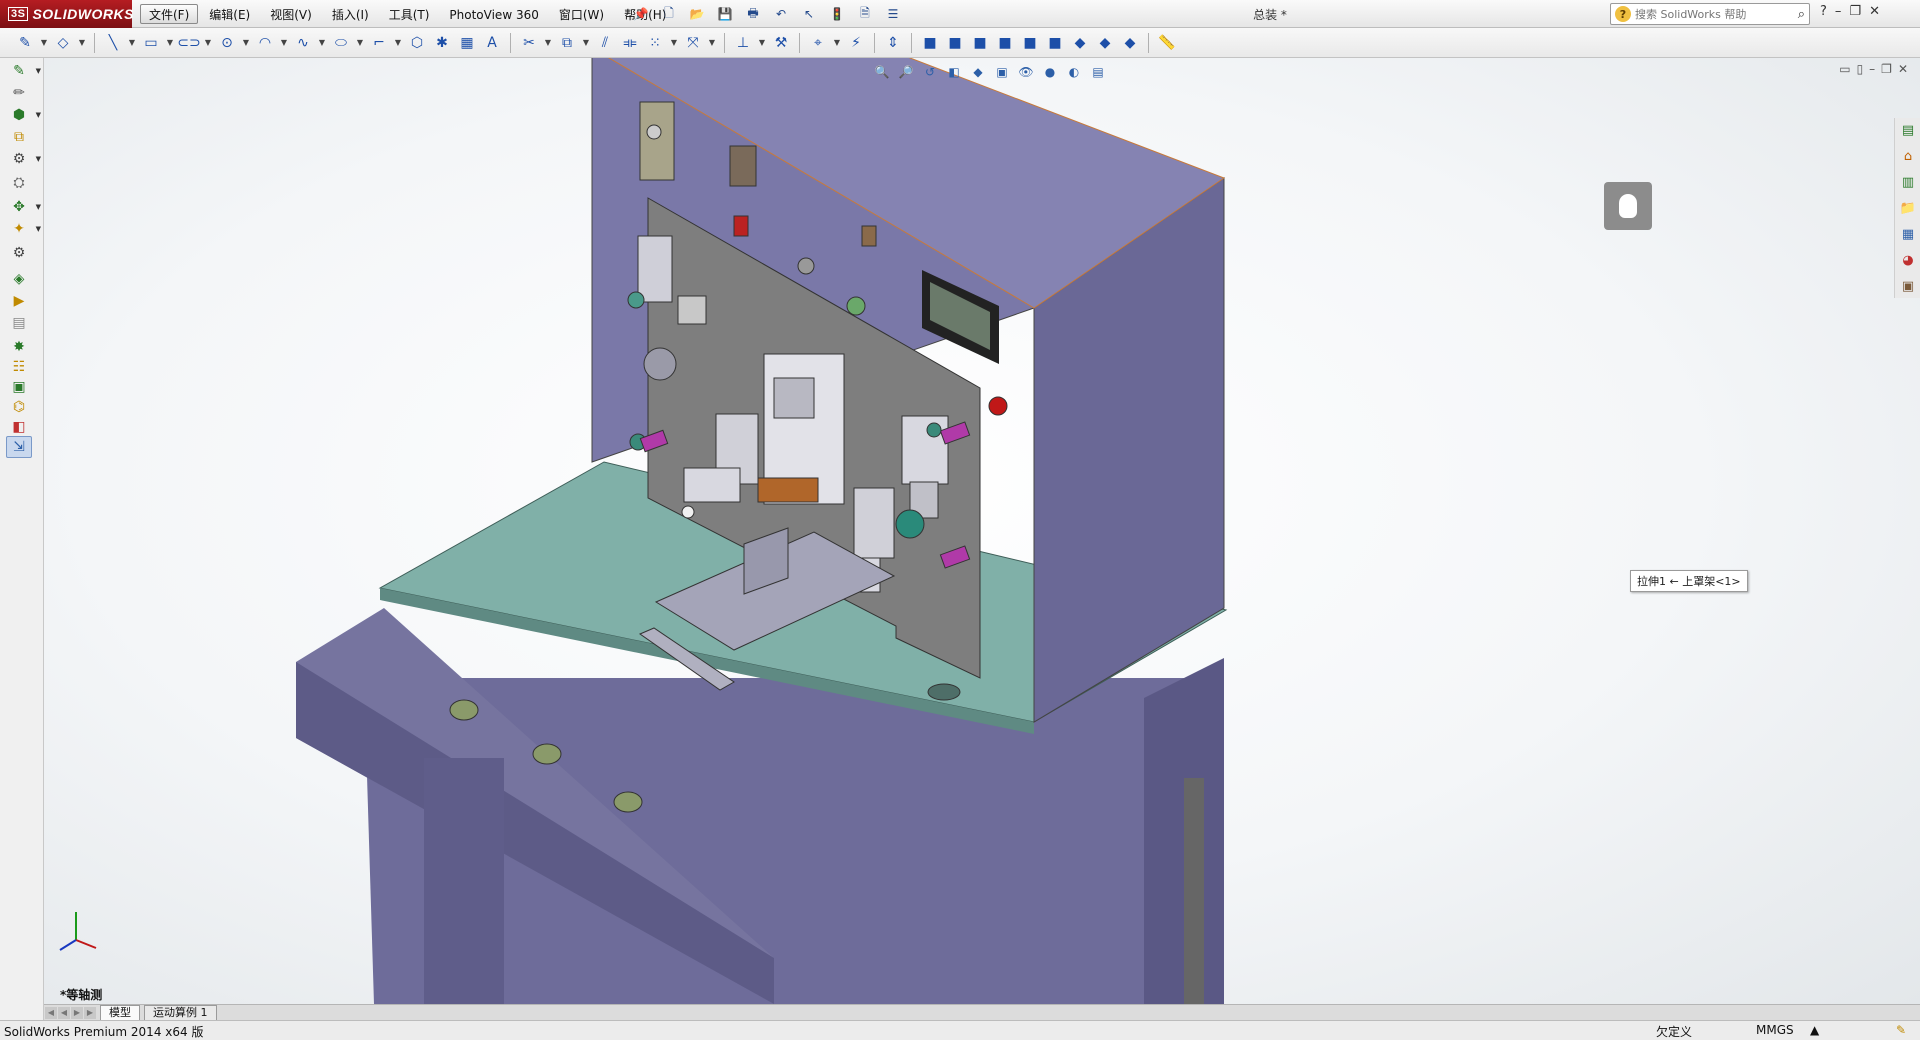 The height and width of the screenshot is (1040, 1920). What do you see at coordinates (151, 43) in the screenshot?
I see `rectangle-icon: ▭` at bounding box center [151, 43].